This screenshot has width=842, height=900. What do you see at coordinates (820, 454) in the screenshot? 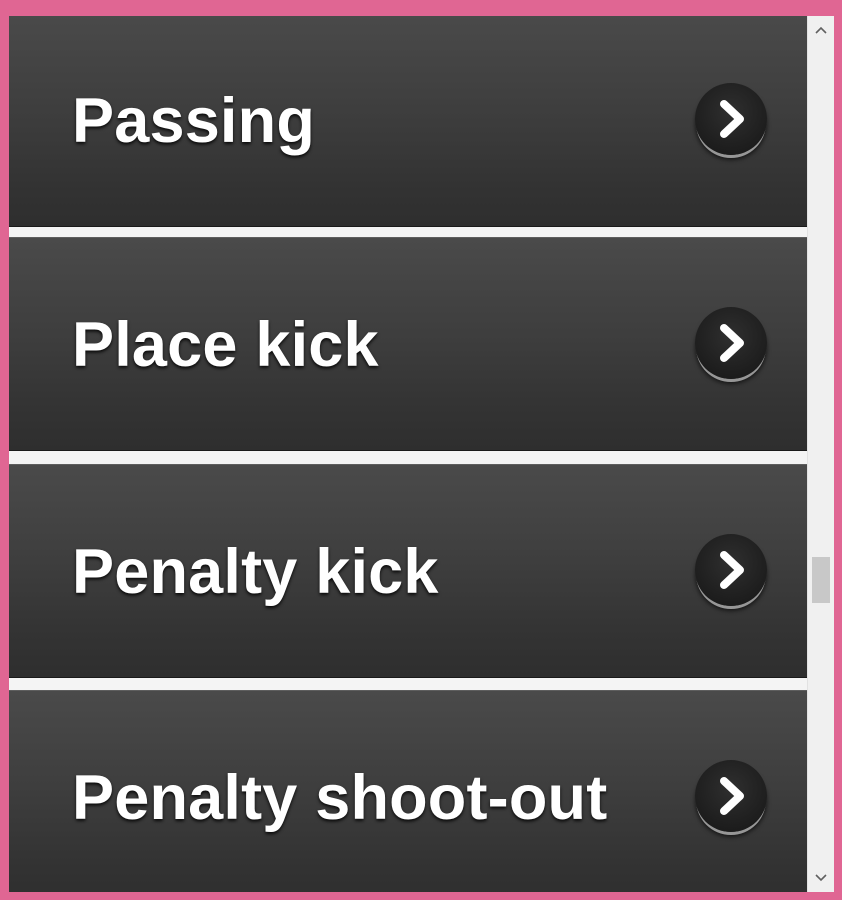
I see `vertical-scrollbar` at bounding box center [820, 454].